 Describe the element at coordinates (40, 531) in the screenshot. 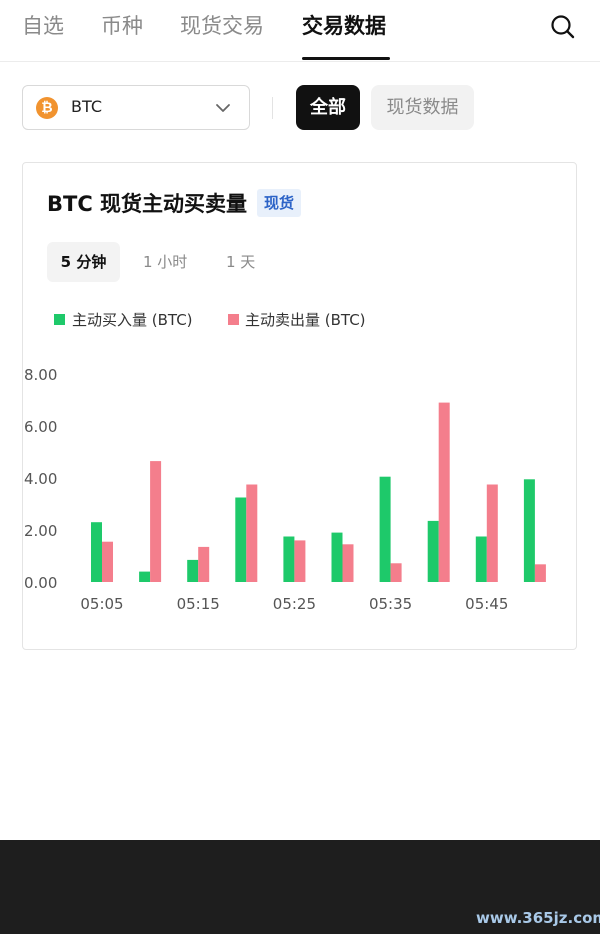

I see `y-tick-label: 2.00` at that location.